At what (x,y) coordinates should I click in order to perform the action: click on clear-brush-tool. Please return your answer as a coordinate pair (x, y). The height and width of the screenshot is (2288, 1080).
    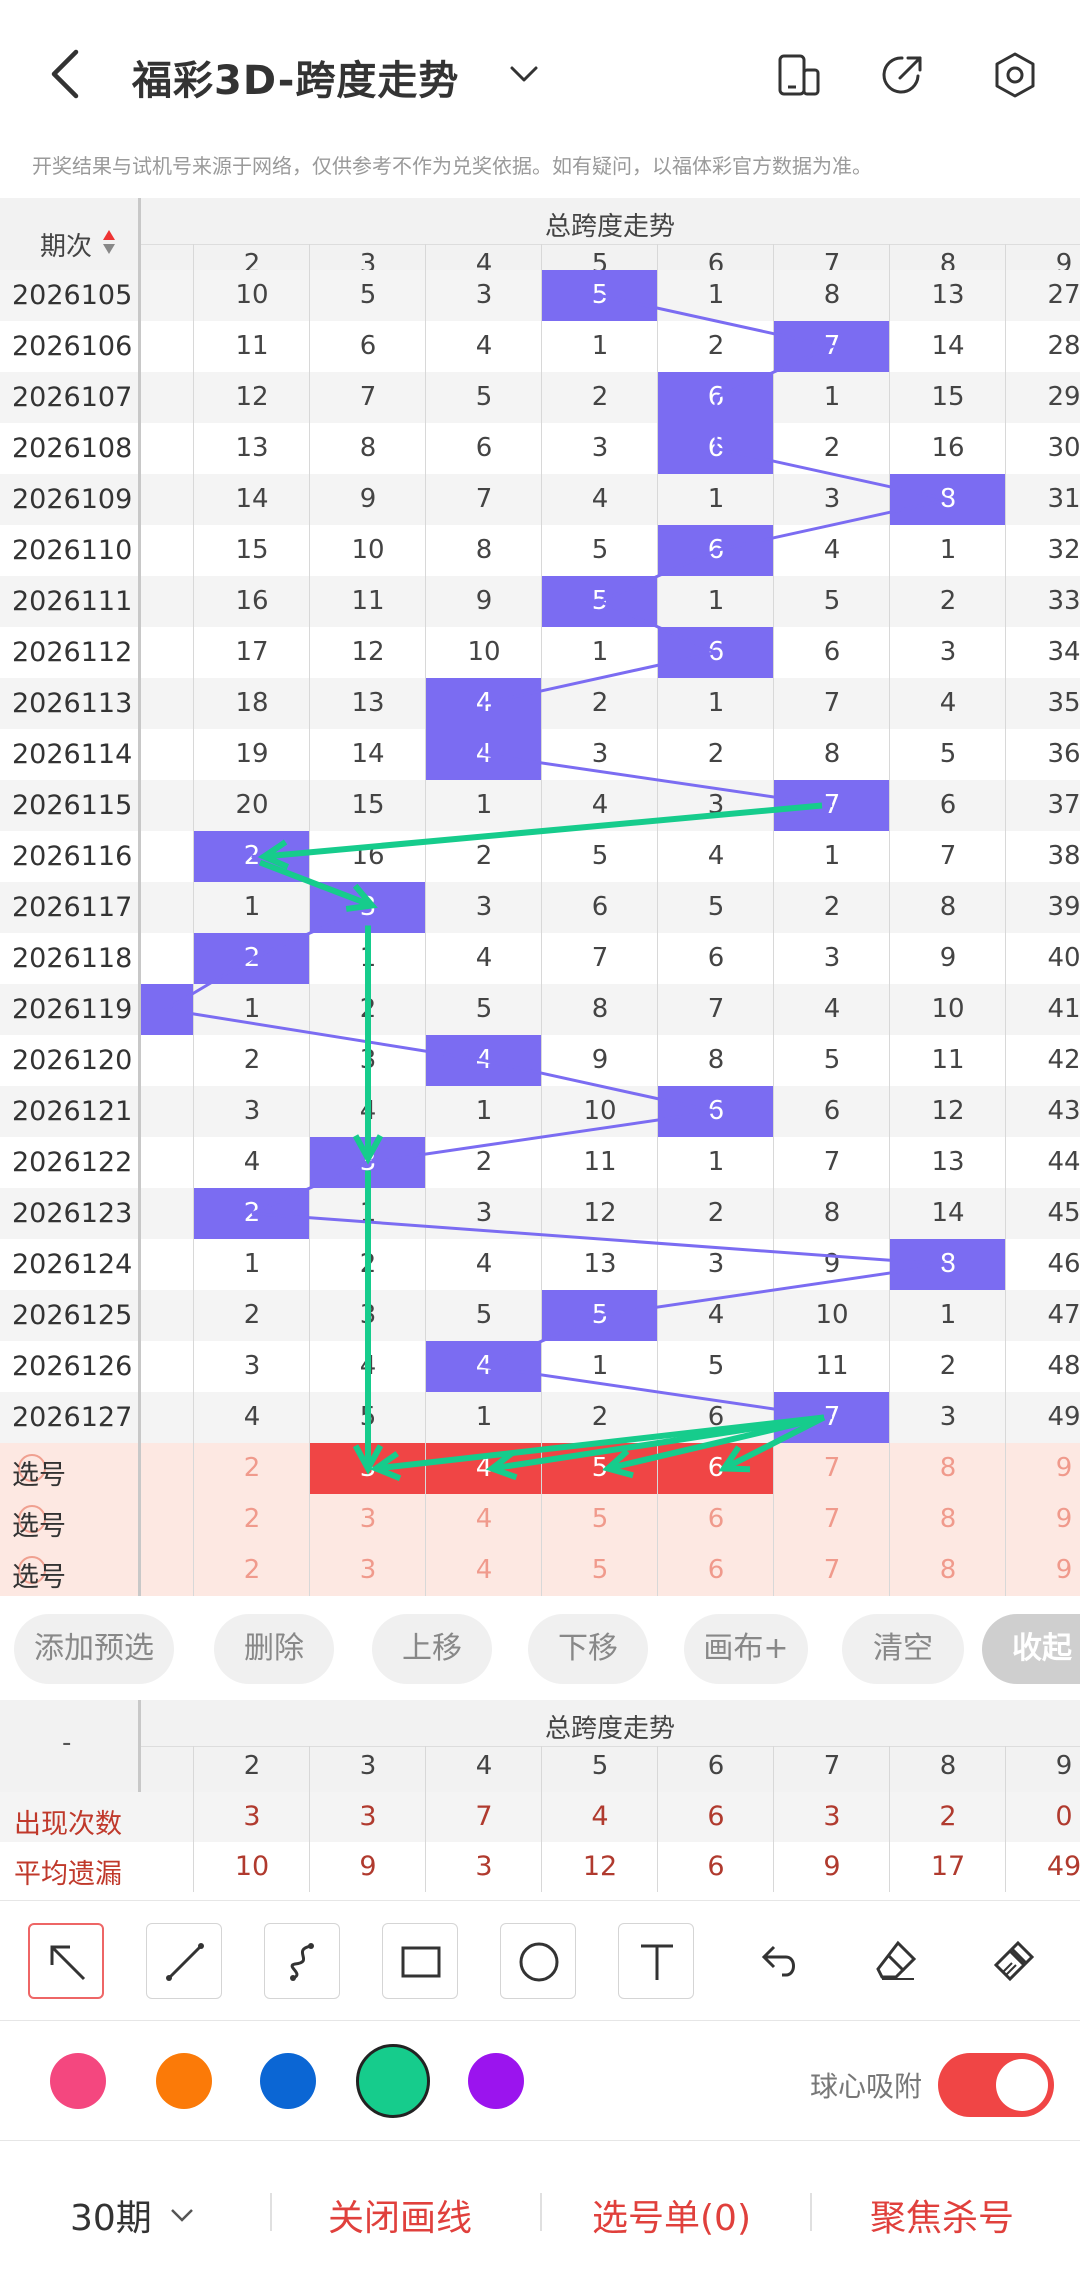
    Looking at the image, I should click on (1014, 1961).